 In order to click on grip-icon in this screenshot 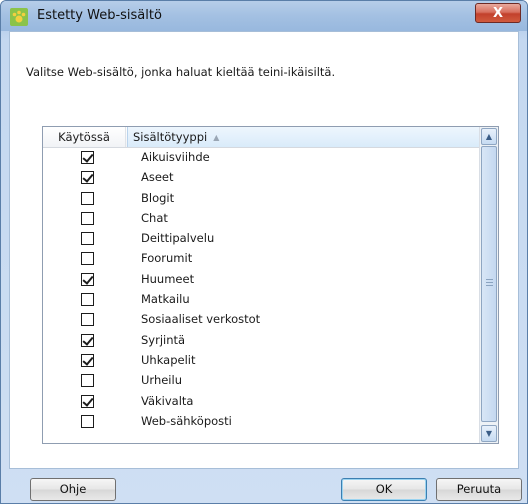, I will do `click(489, 282)`.